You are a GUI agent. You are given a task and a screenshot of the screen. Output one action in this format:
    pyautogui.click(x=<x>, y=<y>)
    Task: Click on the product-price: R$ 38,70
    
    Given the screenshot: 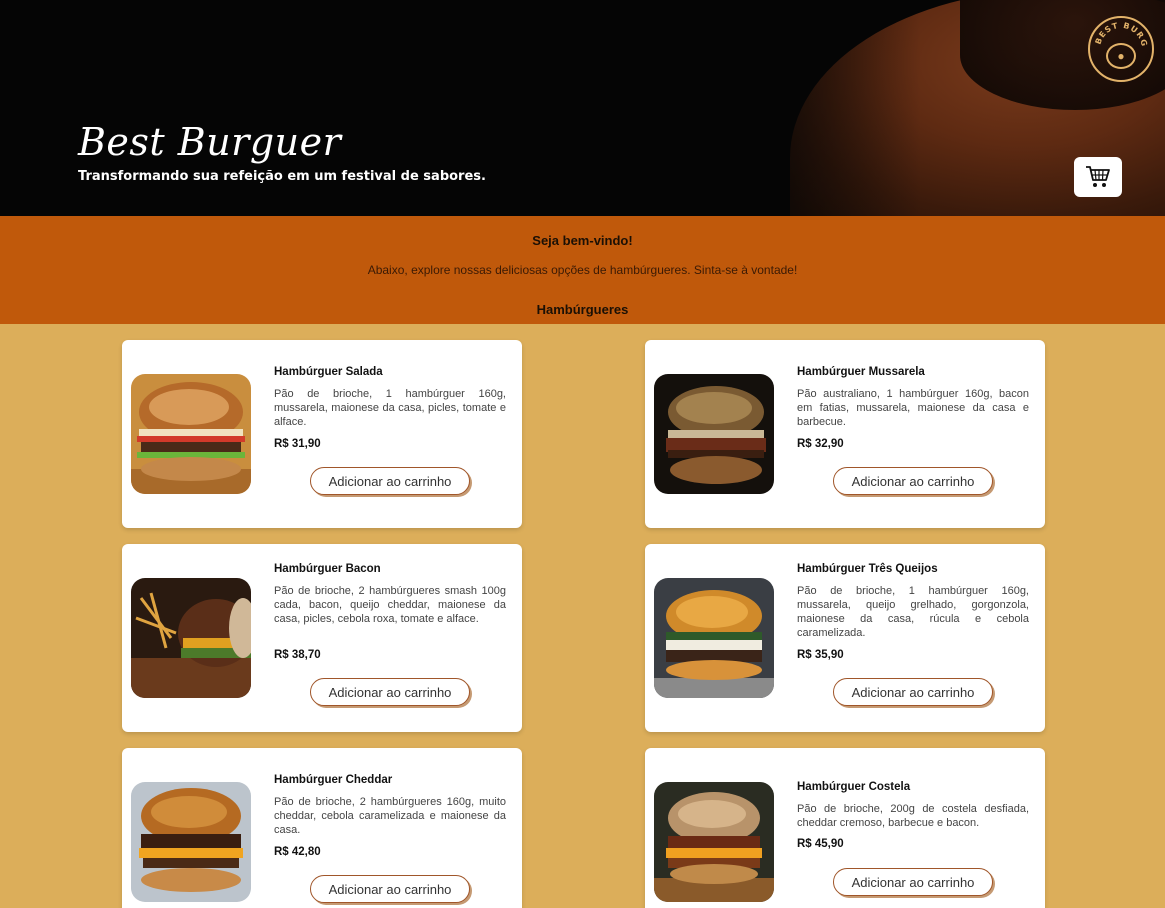 What is the action you would take?
    pyautogui.click(x=297, y=655)
    